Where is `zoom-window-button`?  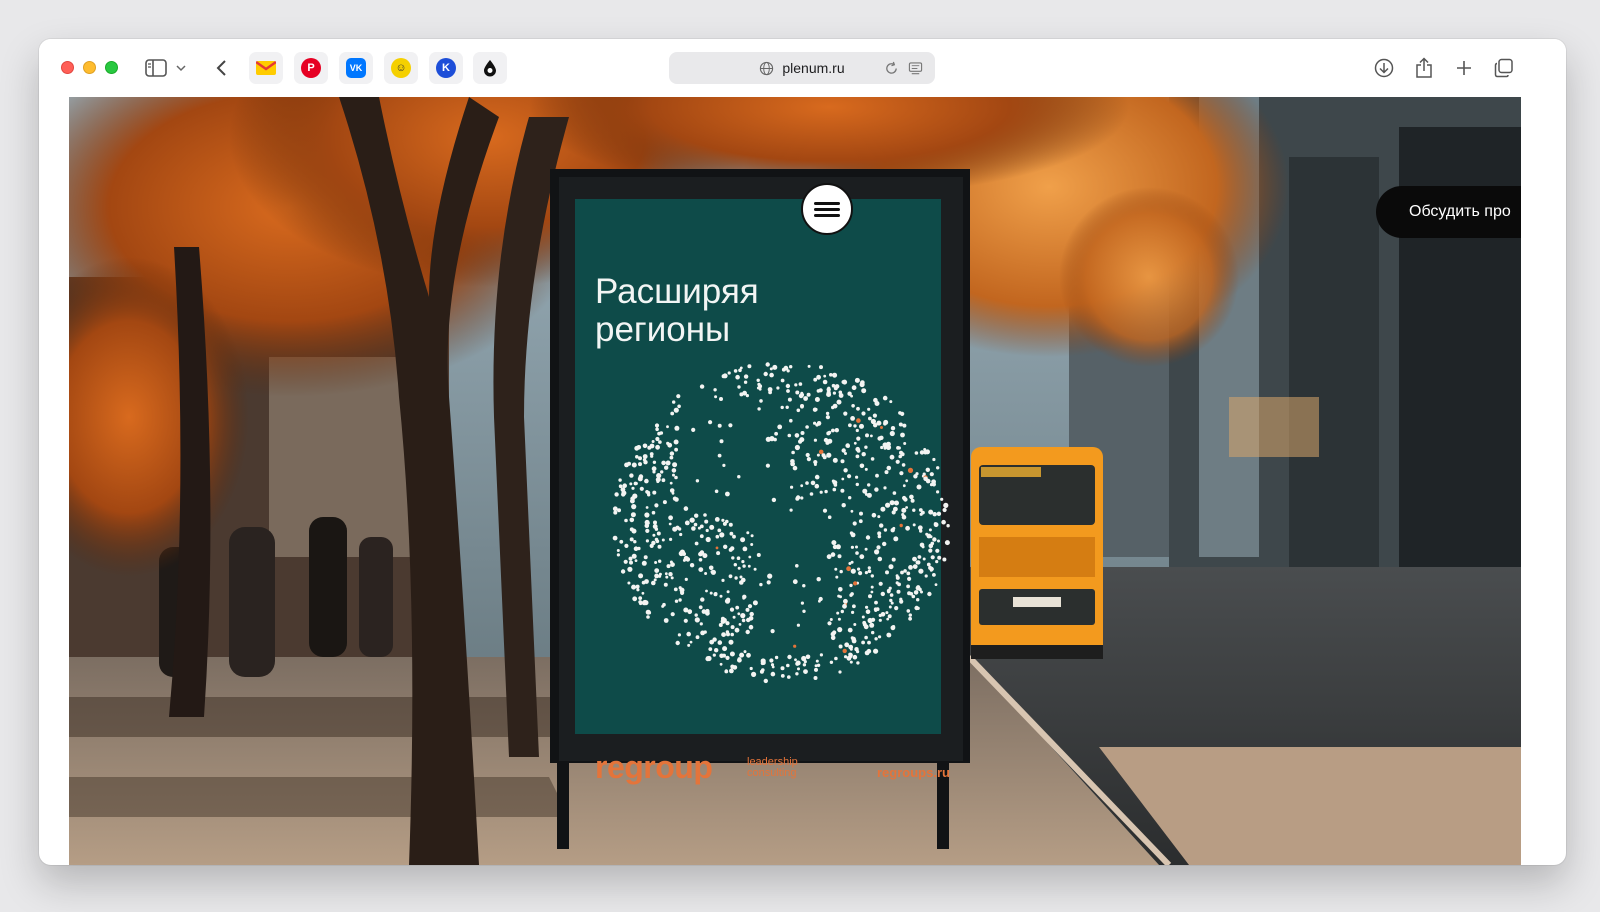
zoom-window-button is located at coordinates (111, 67).